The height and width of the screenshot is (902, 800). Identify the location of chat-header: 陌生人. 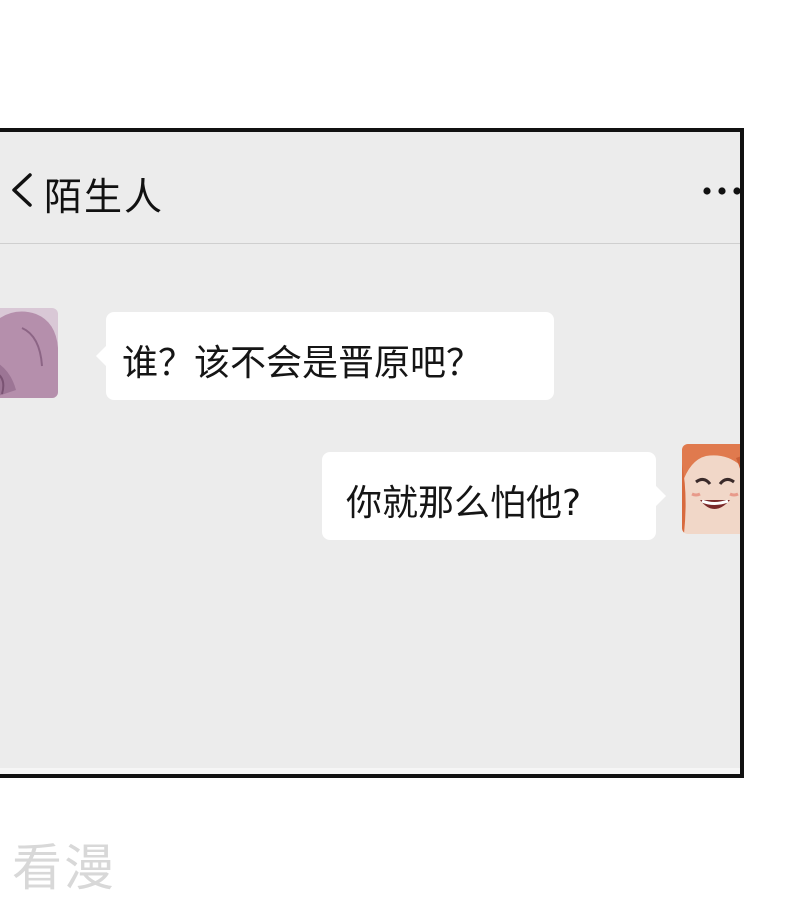
(370, 188).